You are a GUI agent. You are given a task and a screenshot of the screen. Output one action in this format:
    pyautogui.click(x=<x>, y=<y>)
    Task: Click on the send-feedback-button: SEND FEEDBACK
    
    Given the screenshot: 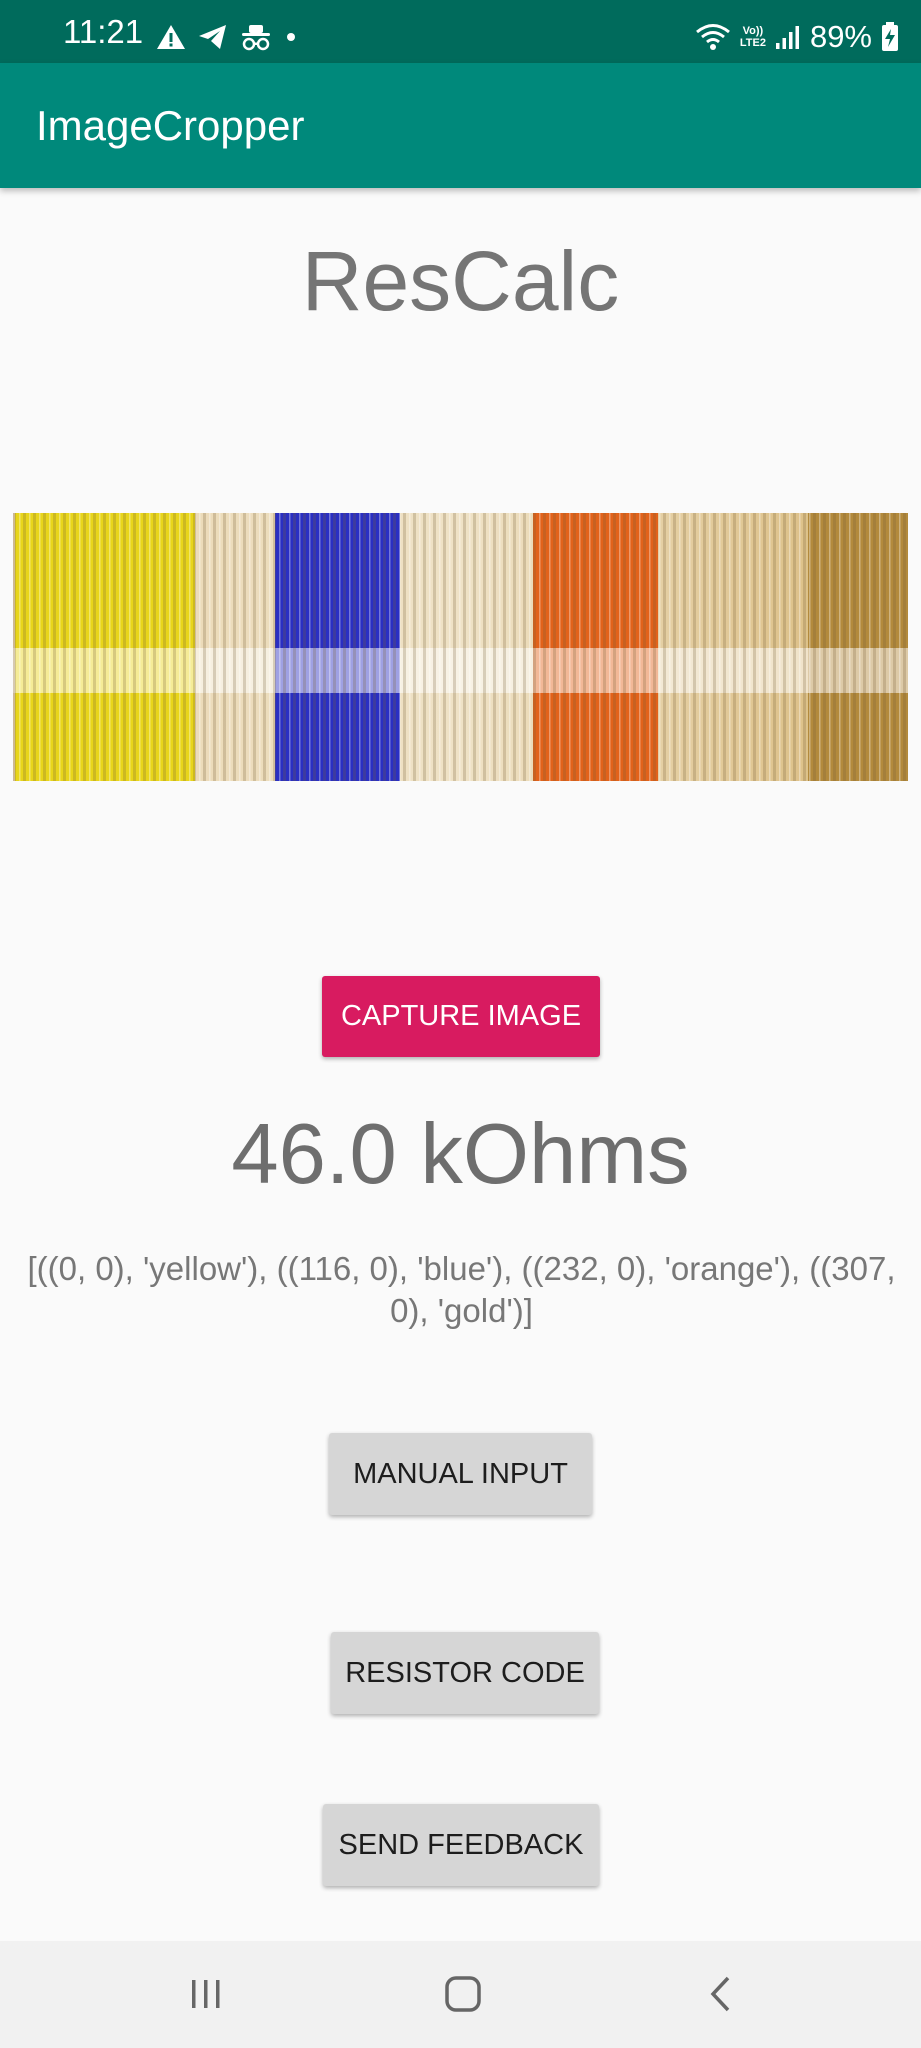 What is the action you would take?
    pyautogui.click(x=461, y=1845)
    